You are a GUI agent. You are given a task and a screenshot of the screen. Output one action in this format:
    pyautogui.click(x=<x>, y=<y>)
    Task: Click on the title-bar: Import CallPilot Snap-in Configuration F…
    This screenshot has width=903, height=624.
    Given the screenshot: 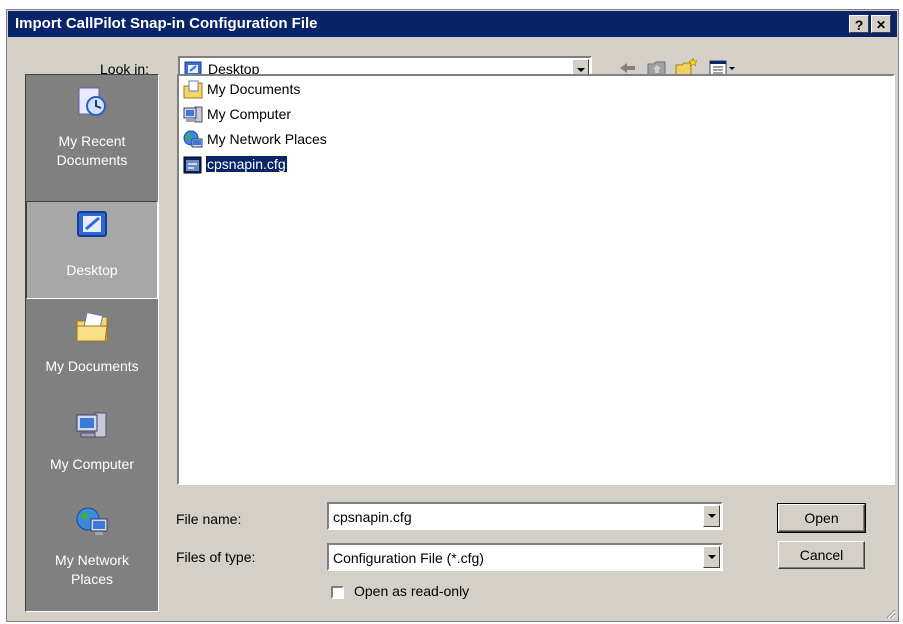 What is the action you would take?
    pyautogui.click(x=452, y=24)
    